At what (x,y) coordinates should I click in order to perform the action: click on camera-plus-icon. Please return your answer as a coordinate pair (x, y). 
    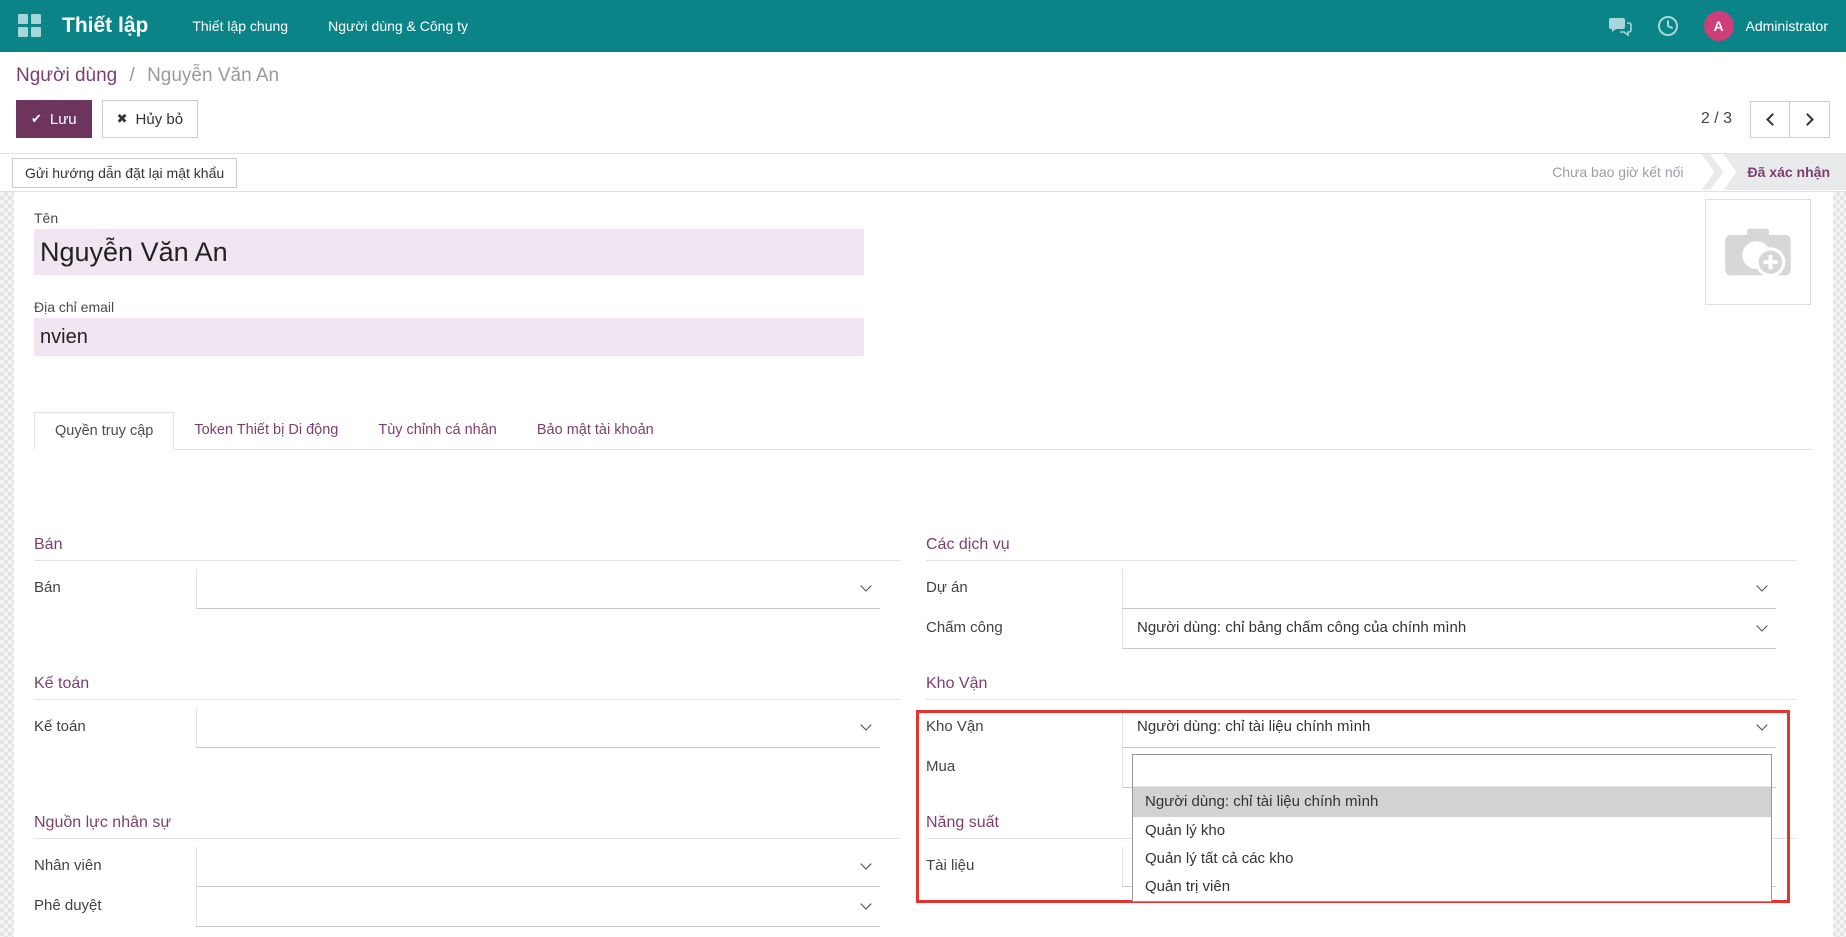
    Looking at the image, I should click on (1758, 252).